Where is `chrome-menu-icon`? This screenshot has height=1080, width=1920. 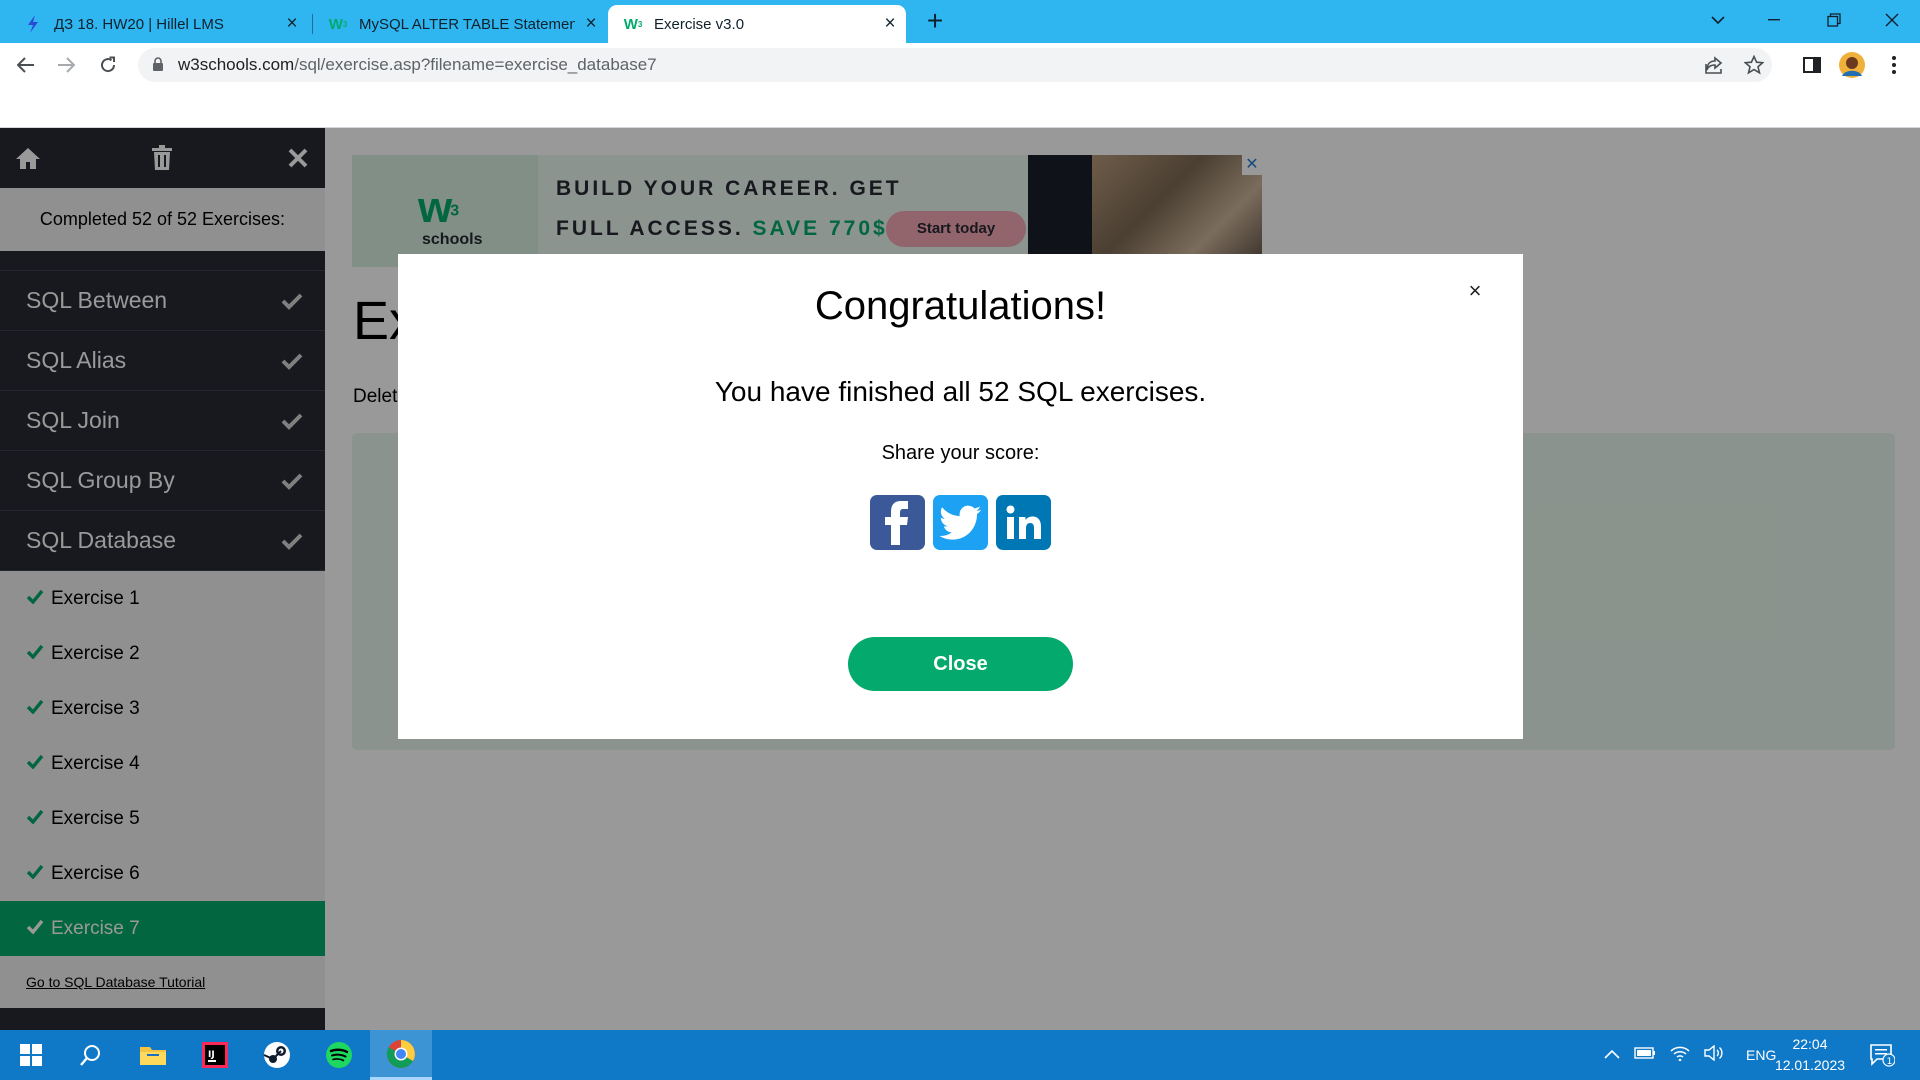 chrome-menu-icon is located at coordinates (1894, 65).